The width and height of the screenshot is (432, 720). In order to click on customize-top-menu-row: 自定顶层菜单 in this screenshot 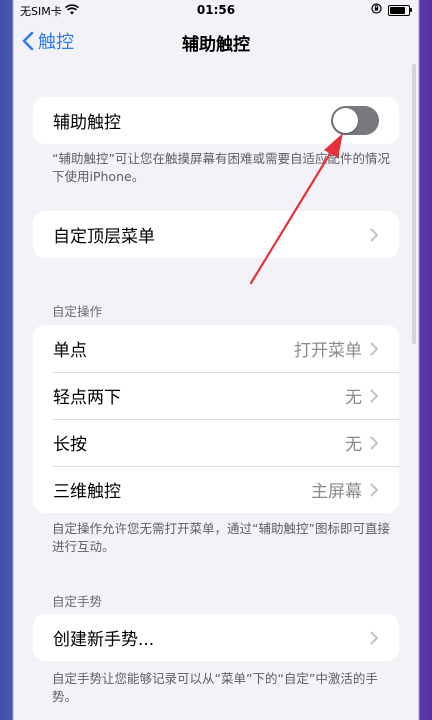, I will do `click(216, 234)`.